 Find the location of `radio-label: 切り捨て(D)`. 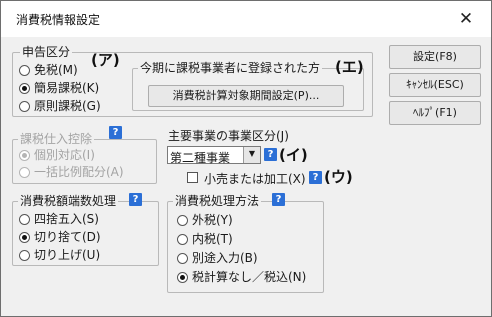

radio-label: 切り捨て(D) is located at coordinates (67, 237).